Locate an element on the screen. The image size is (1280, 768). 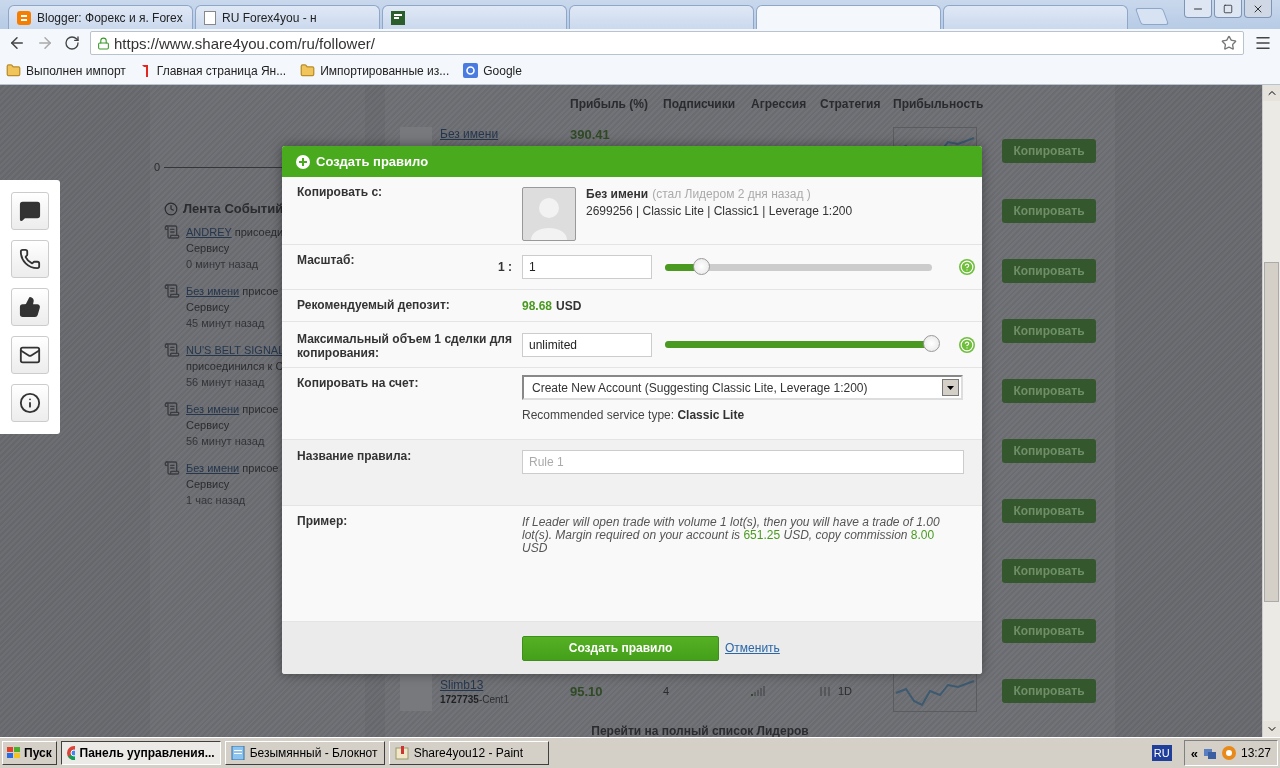
phone-button is located at coordinates (30, 259).